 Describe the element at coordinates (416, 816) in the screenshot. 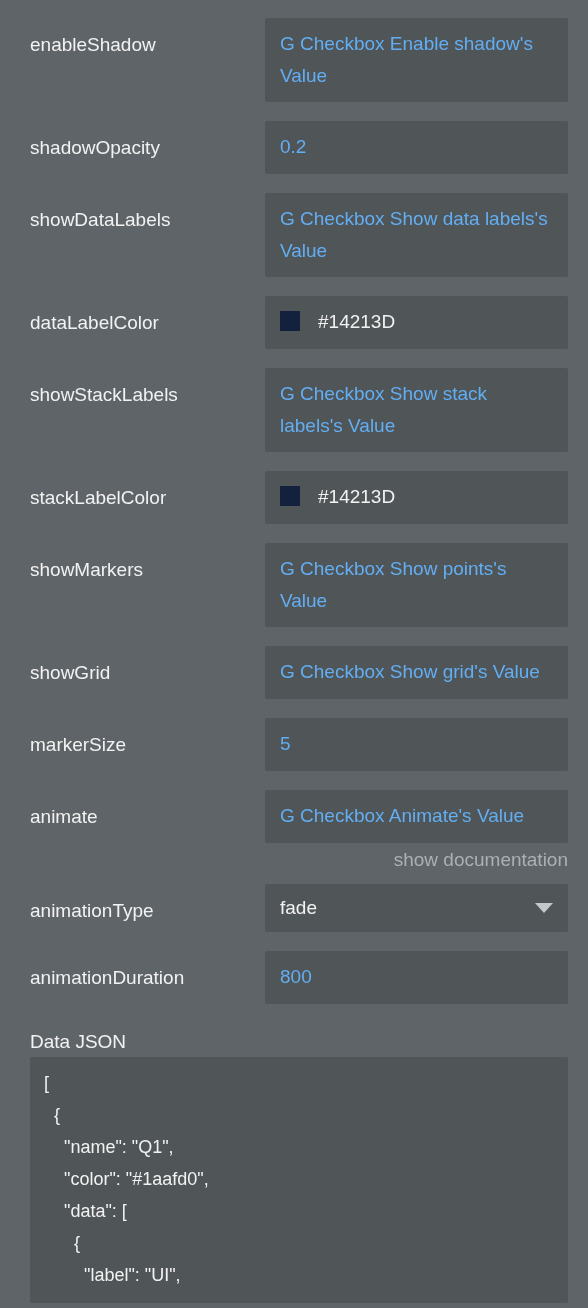

I see `value-field: G Checkbox Animate's Value` at that location.